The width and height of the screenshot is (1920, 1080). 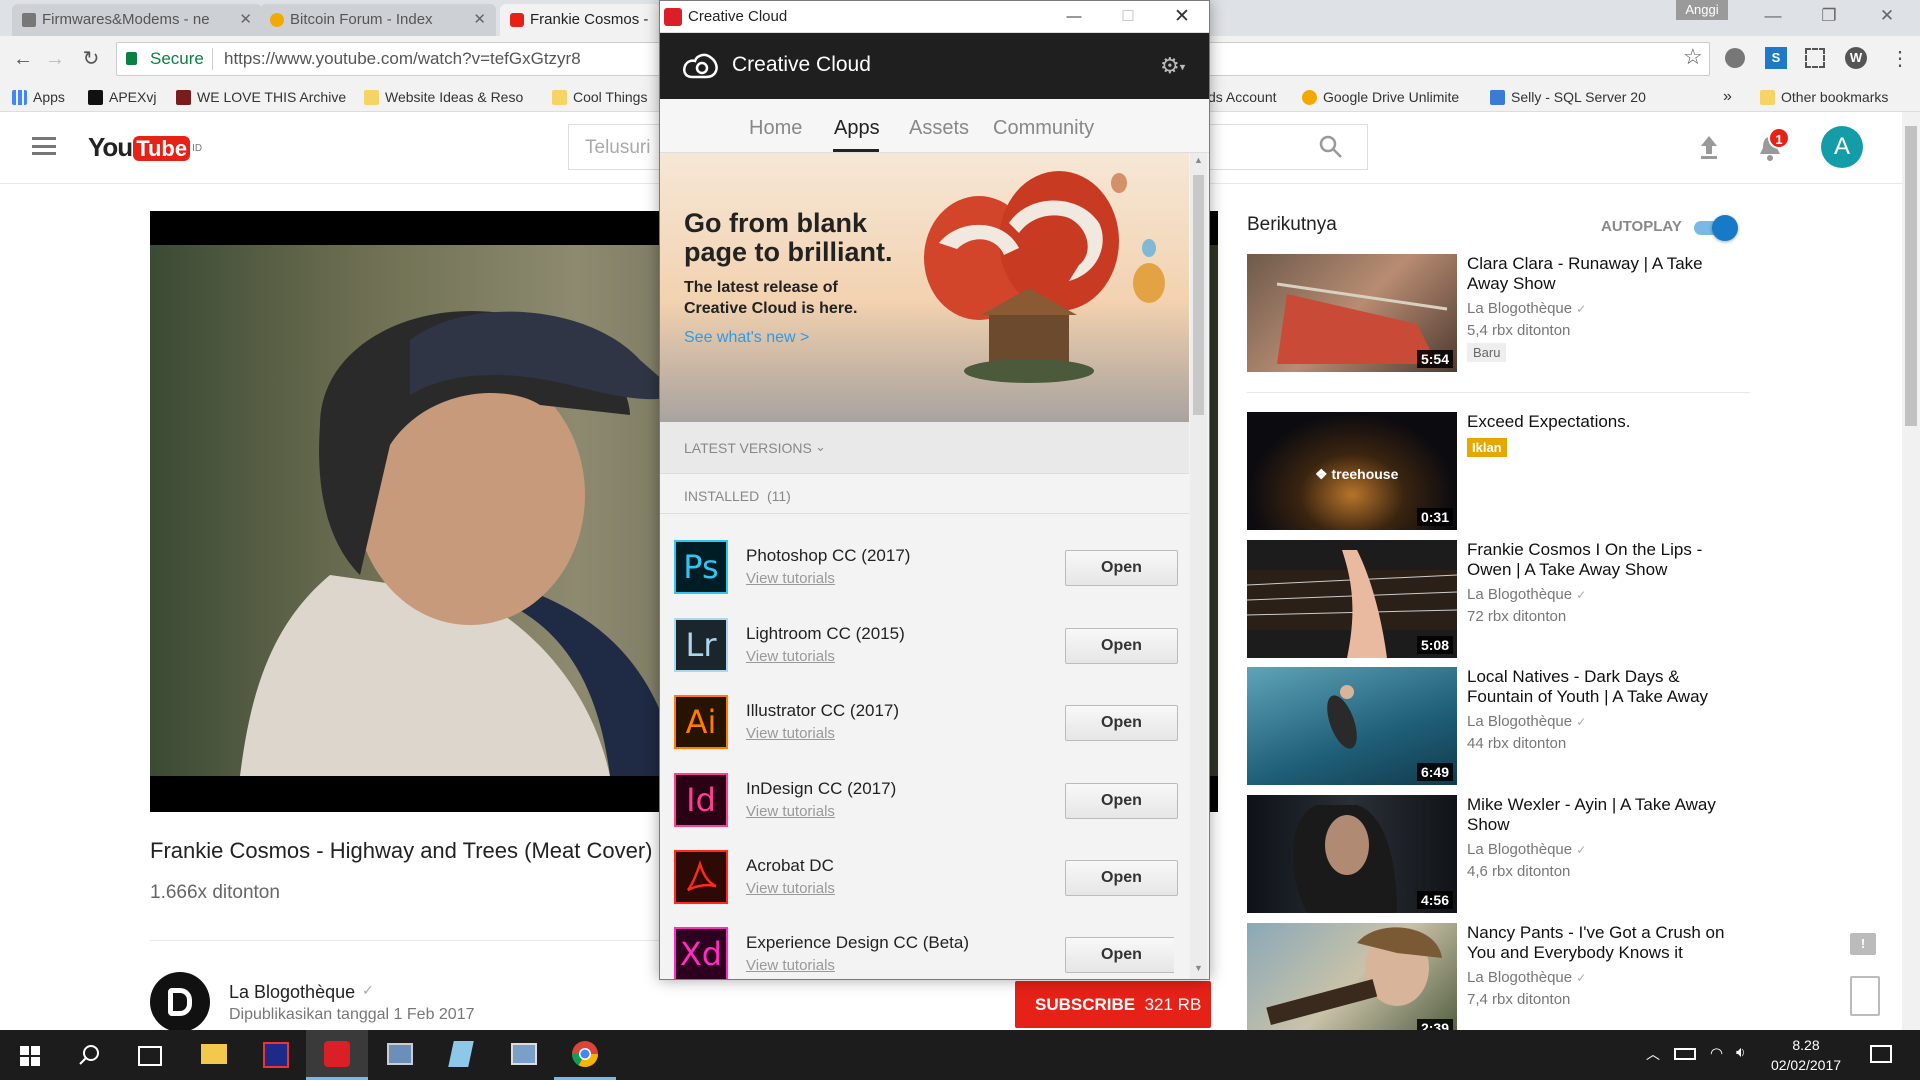 What do you see at coordinates (1352, 471) in the screenshot?
I see `video-thumbnail: ❖ treehouse 0:31` at bounding box center [1352, 471].